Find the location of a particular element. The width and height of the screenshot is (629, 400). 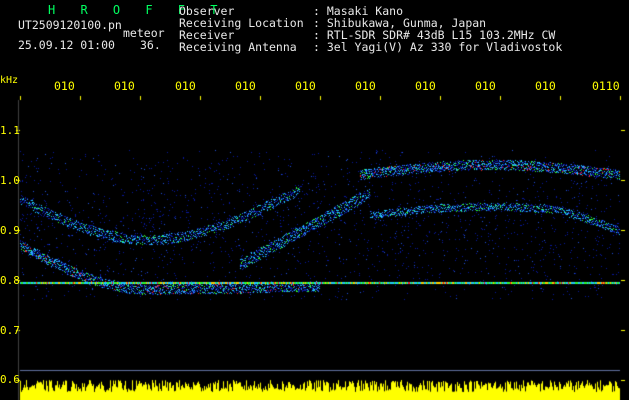

antenna-label: Receiving Antenna is located at coordinates (238, 47).